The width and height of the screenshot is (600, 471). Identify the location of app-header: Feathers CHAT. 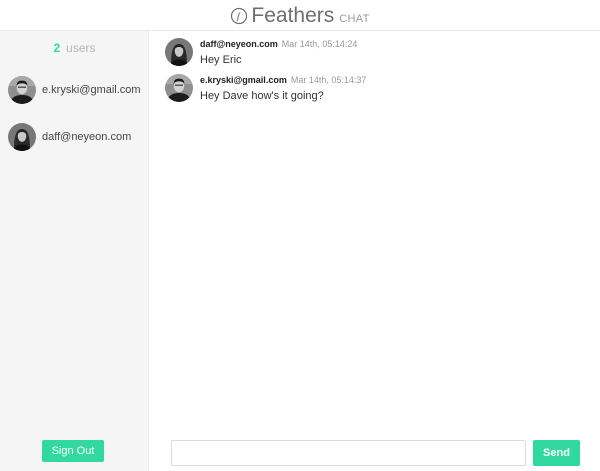
(300, 15).